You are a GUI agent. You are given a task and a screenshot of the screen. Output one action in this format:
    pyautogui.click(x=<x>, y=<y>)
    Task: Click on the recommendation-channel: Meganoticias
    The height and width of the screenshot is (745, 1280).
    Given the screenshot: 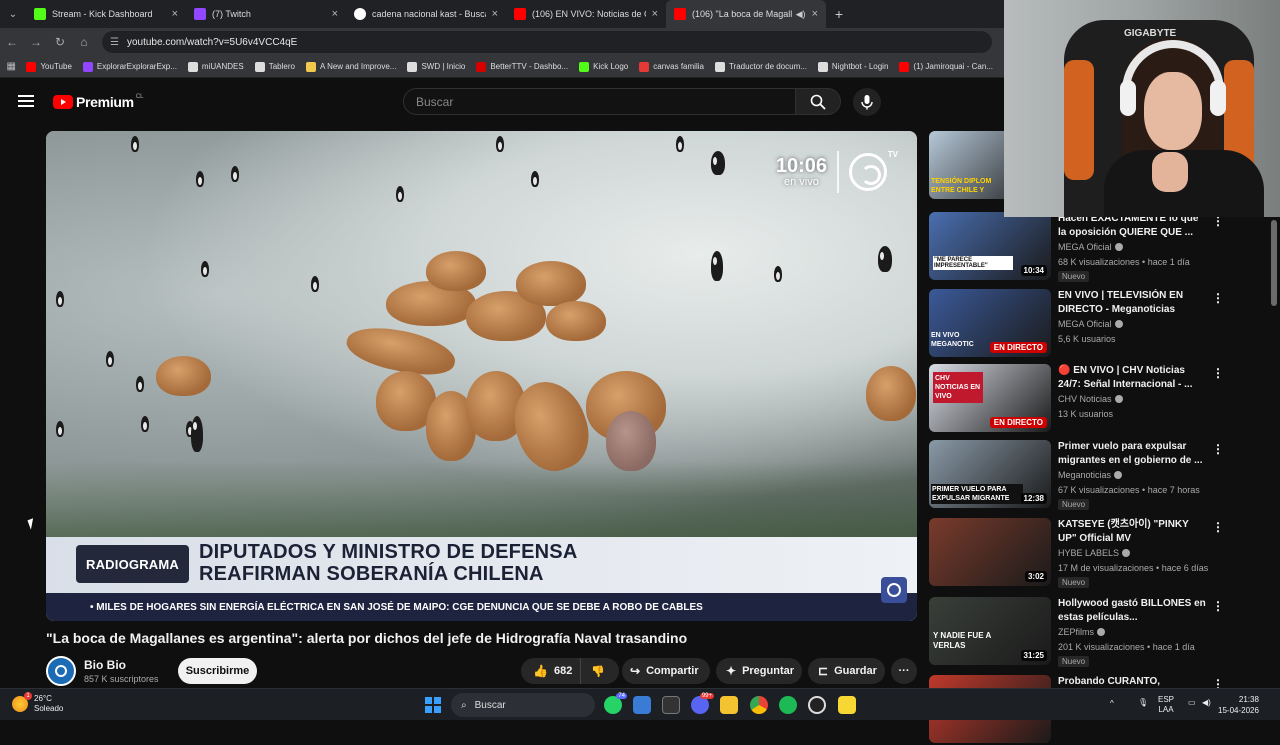 What is the action you would take?
    pyautogui.click(x=1090, y=475)
    